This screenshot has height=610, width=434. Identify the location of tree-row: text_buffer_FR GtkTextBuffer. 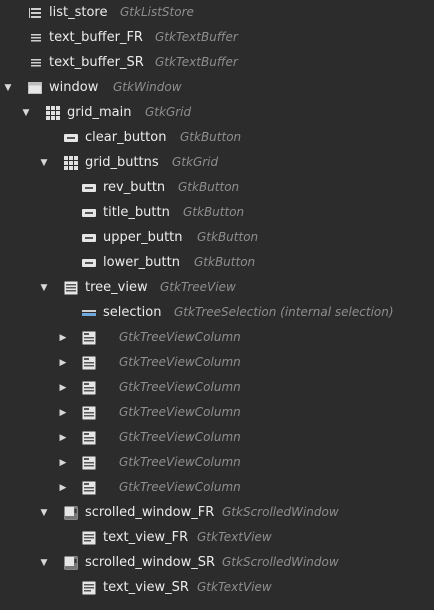
(217, 37).